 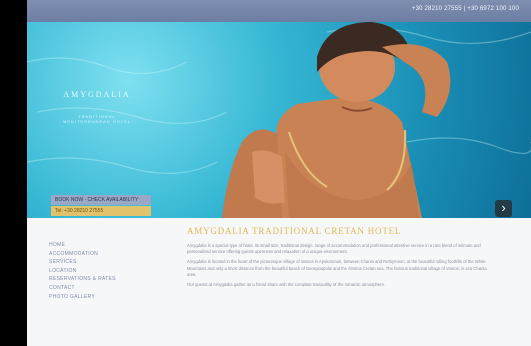 What do you see at coordinates (109, 255) in the screenshot?
I see `nav-item-accommodation: ACCOMMODATION` at bounding box center [109, 255].